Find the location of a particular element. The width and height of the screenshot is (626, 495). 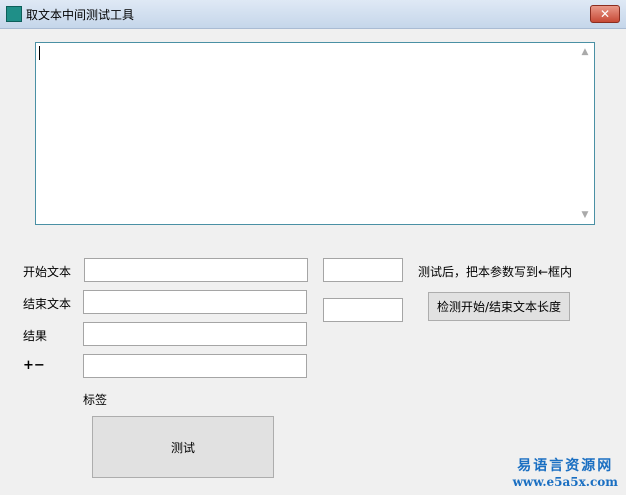

scroll-up-icon: ▲ is located at coordinates (585, 52).